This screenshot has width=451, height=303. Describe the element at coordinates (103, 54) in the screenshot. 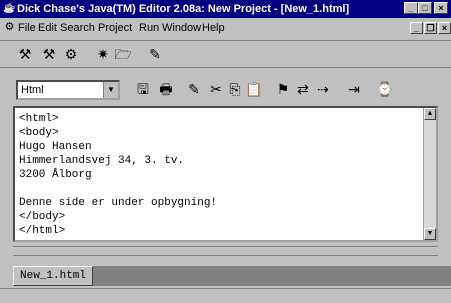

I see `new-project-icon: ✷` at that location.